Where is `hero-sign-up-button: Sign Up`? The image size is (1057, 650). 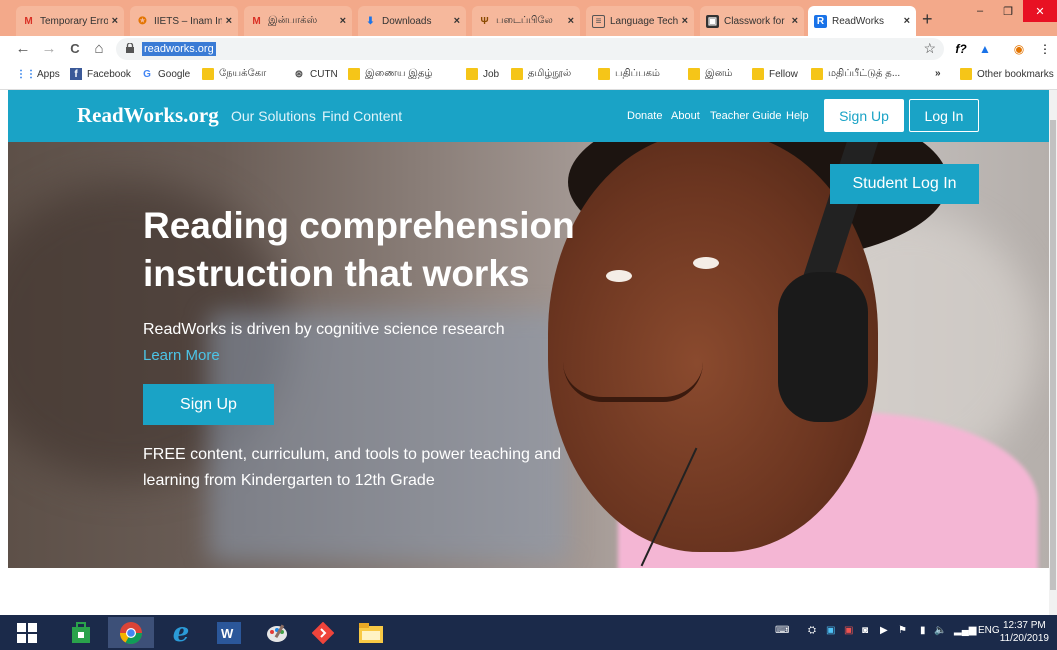 hero-sign-up-button: Sign Up is located at coordinates (208, 404).